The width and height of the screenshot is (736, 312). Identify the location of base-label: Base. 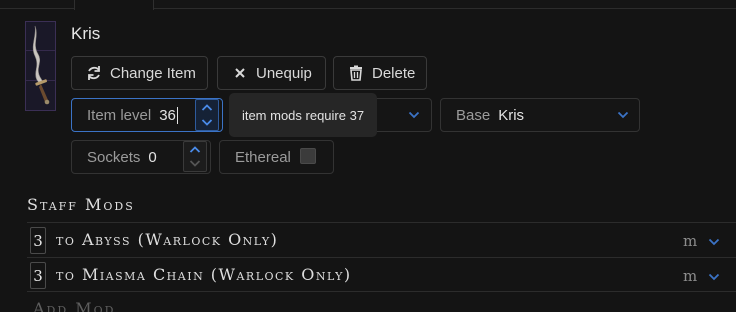
(473, 115).